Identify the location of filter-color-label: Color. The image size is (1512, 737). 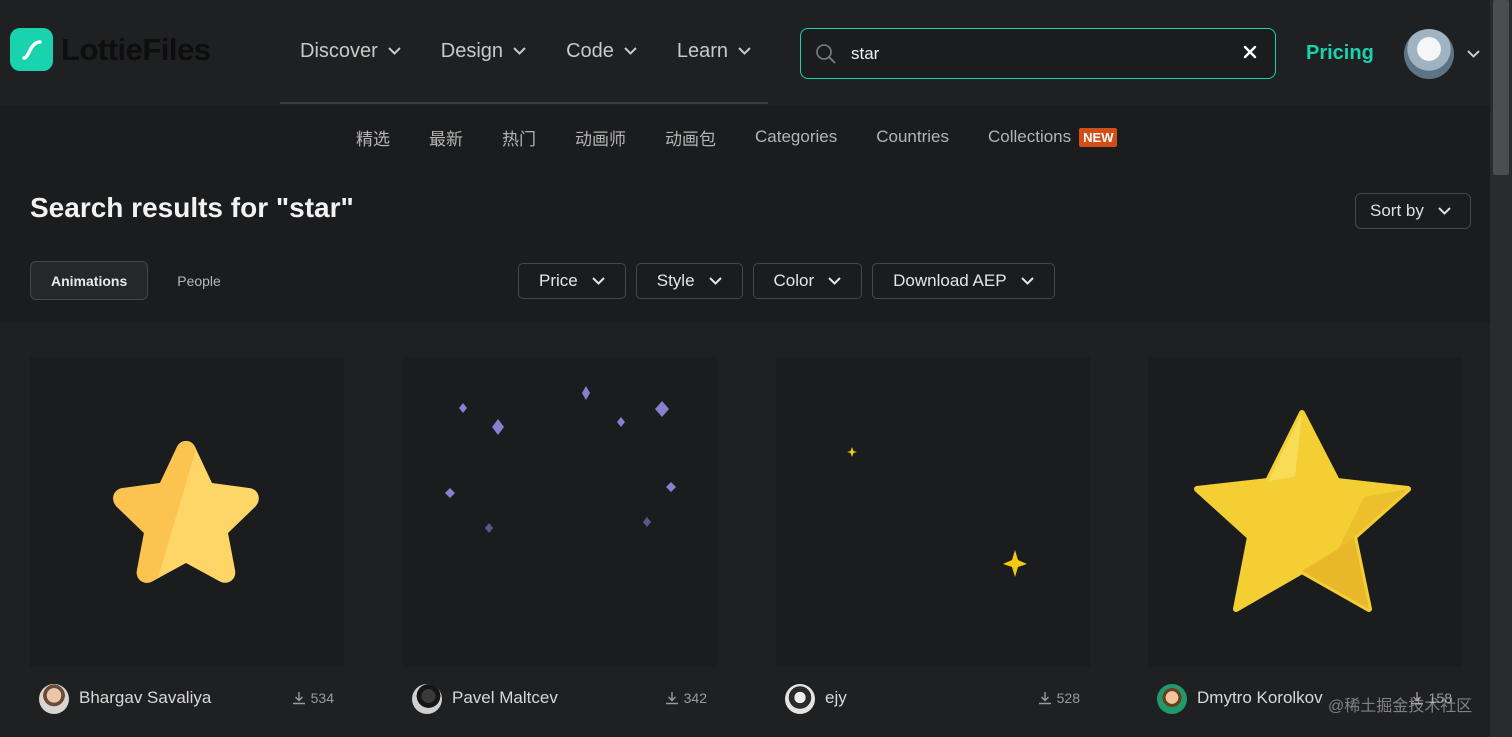
(794, 280).